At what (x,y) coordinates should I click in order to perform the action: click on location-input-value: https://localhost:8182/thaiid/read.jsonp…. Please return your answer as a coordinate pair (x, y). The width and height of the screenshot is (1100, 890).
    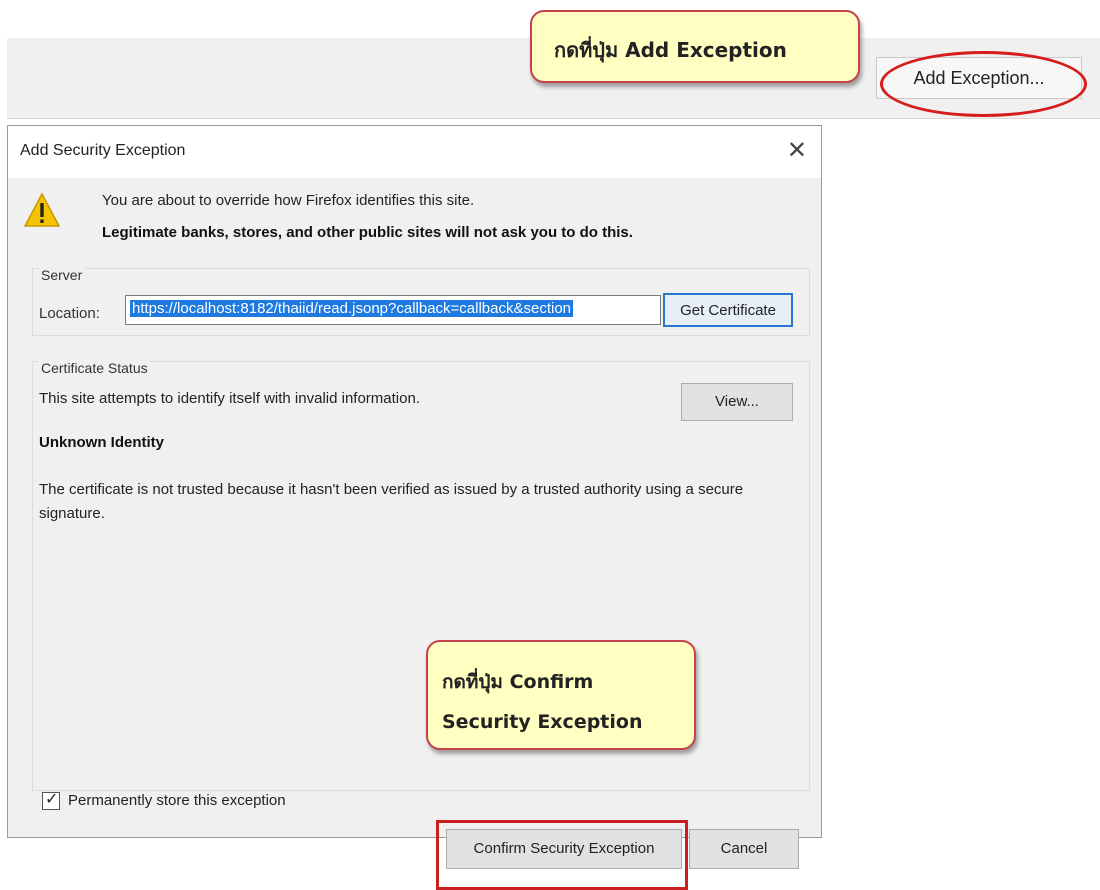
    Looking at the image, I should click on (352, 308).